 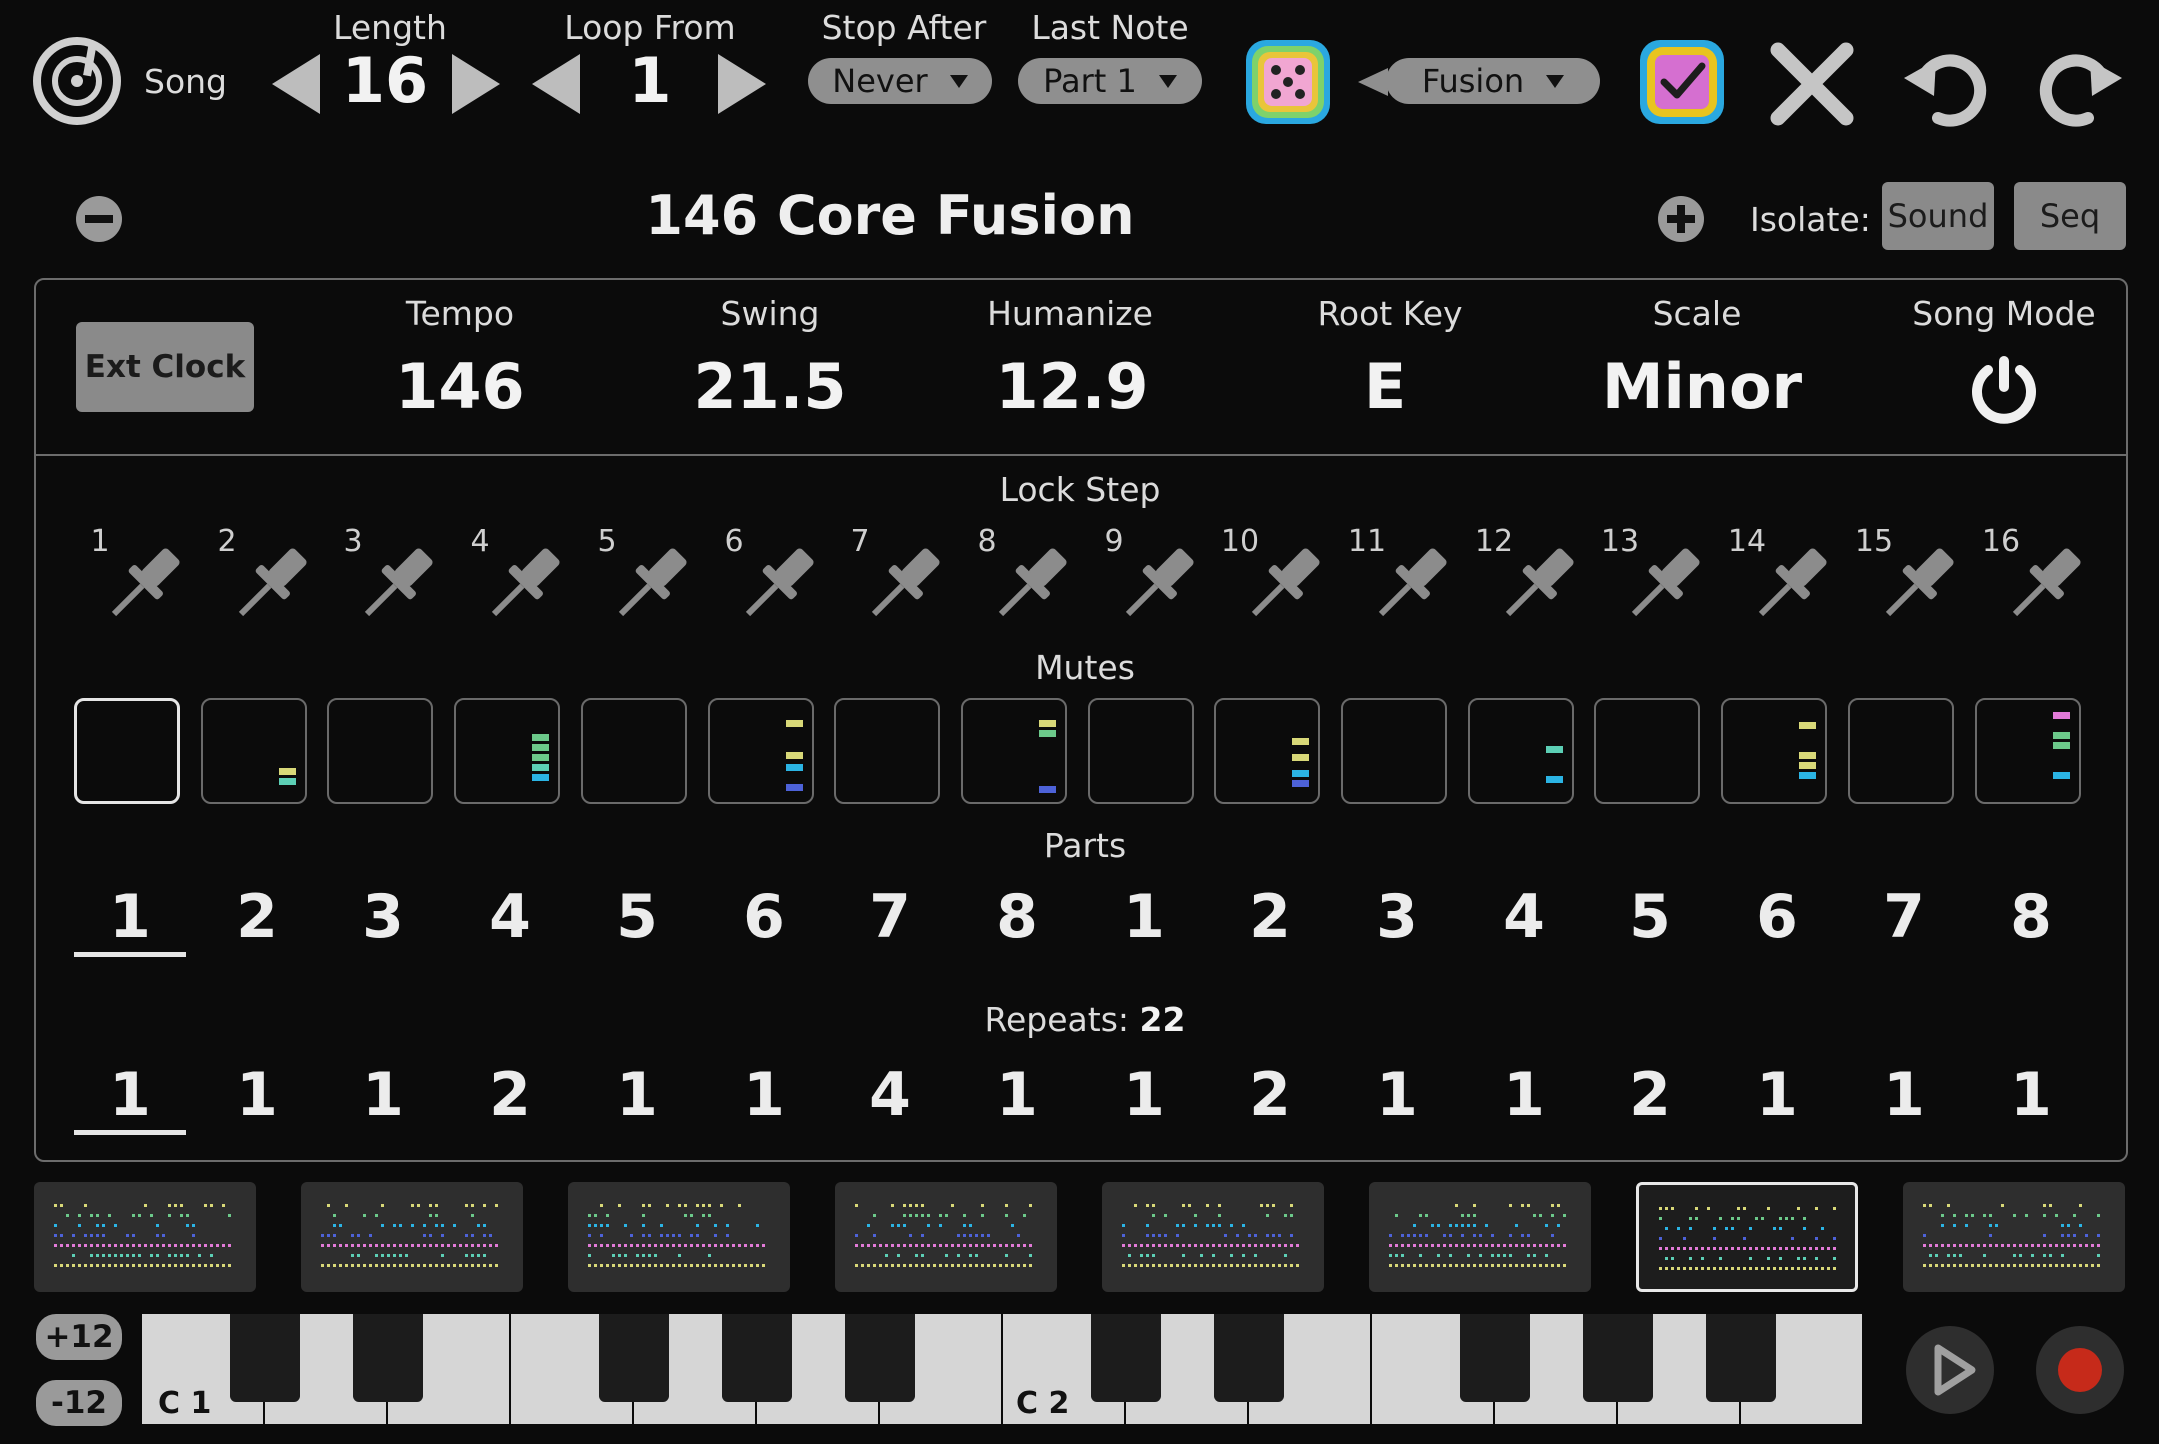 What do you see at coordinates (642, 579) in the screenshot?
I see `lock-step-pin: 5` at bounding box center [642, 579].